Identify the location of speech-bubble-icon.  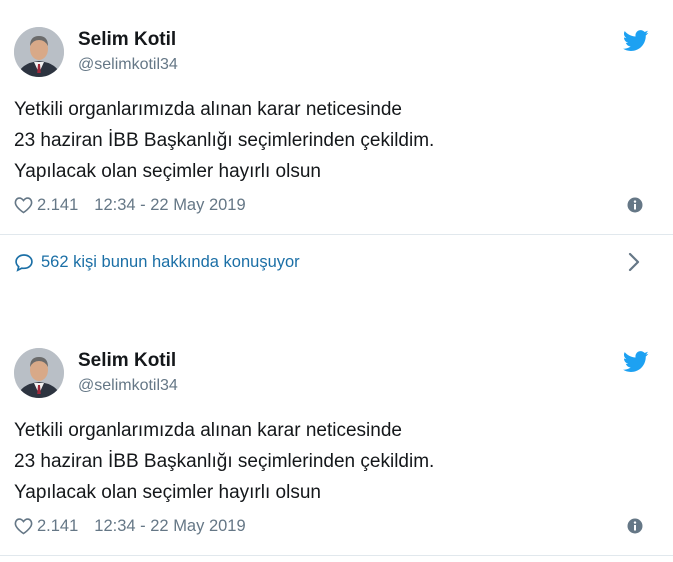
(24, 262).